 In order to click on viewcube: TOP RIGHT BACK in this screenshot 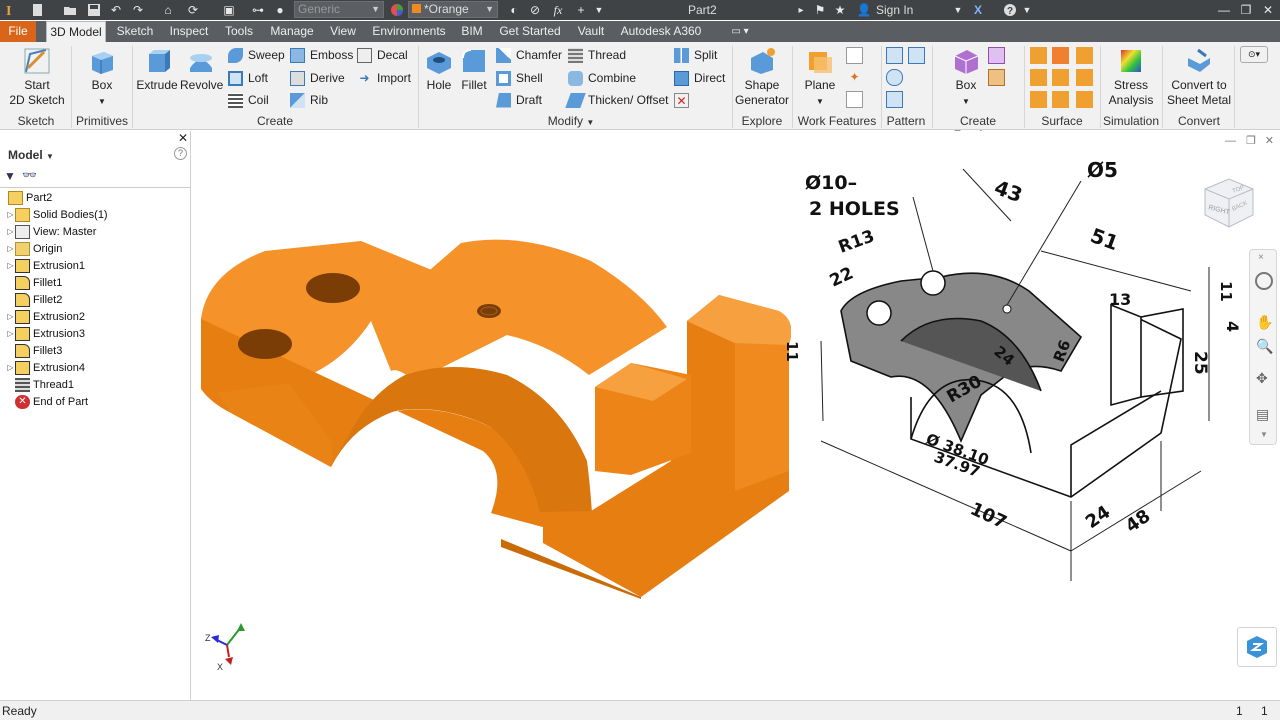, I will do `click(1231, 203)`.